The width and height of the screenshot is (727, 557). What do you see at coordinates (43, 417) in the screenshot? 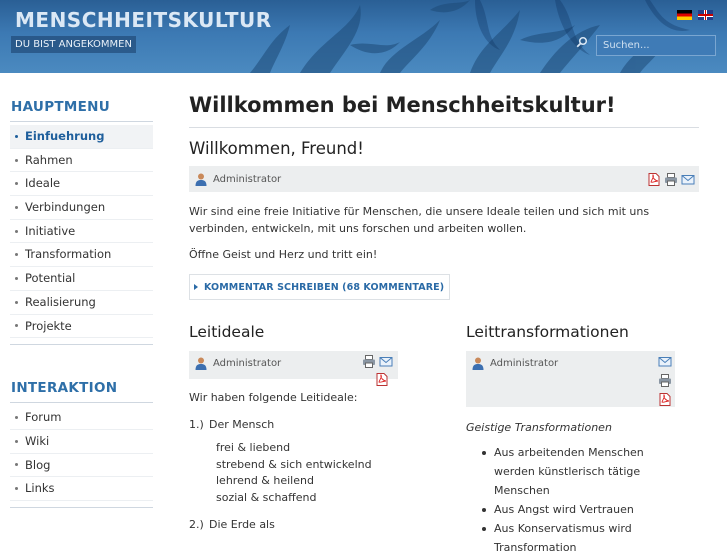
I see `sidebar-item-label: Forum` at bounding box center [43, 417].